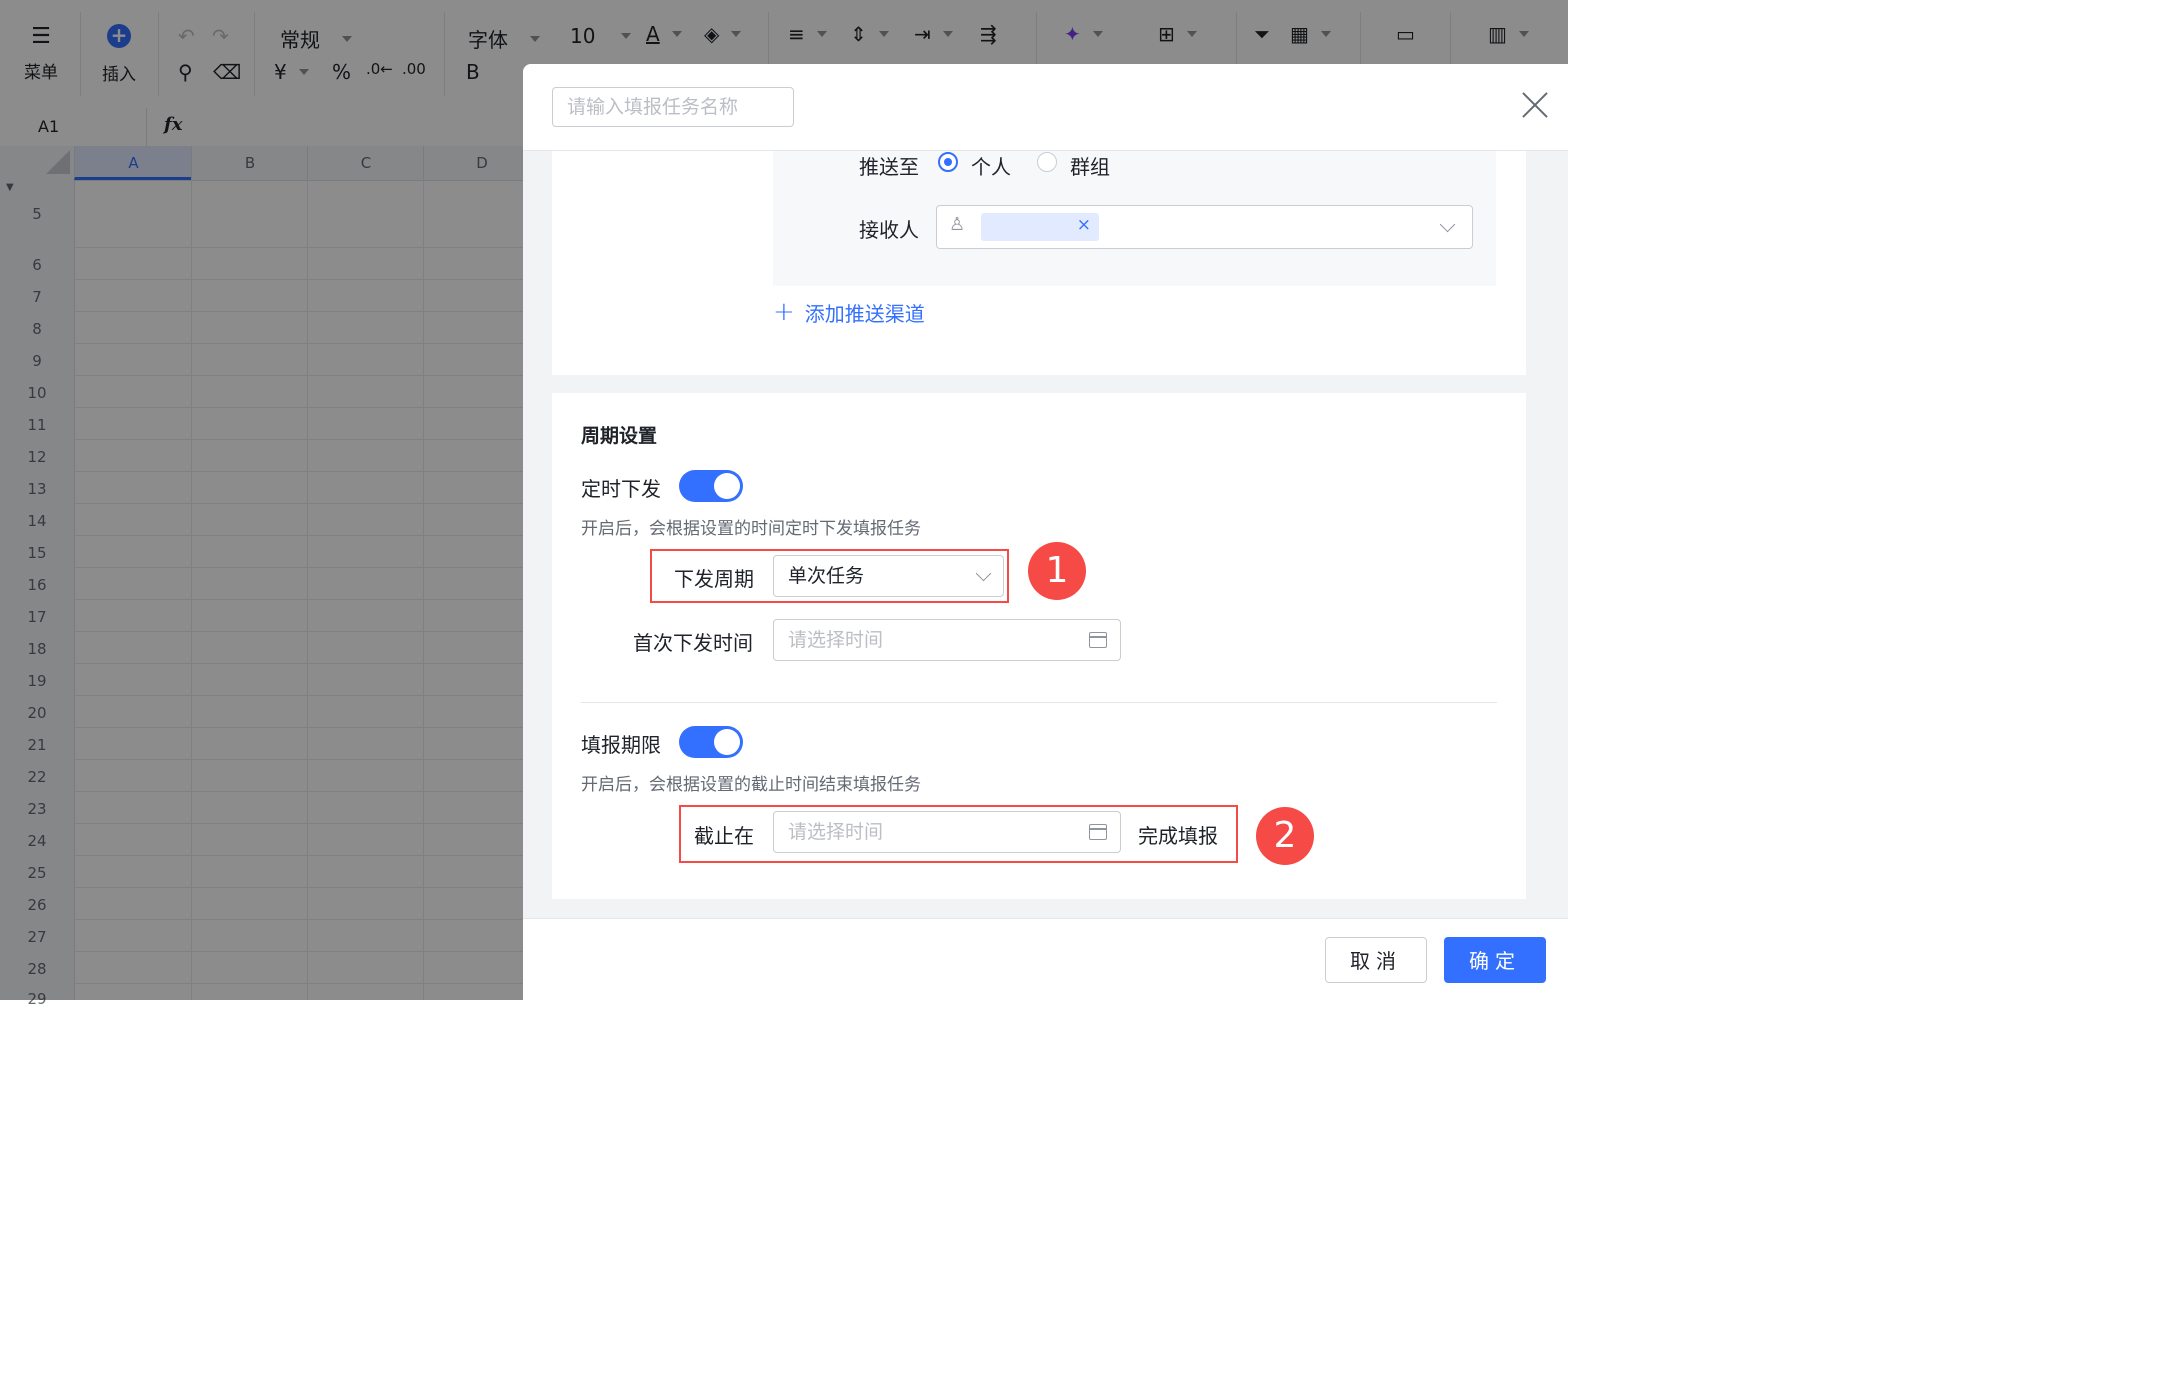 The height and width of the screenshot is (1376, 2158). Describe the element at coordinates (948, 162) in the screenshot. I see `radio-personal` at that location.